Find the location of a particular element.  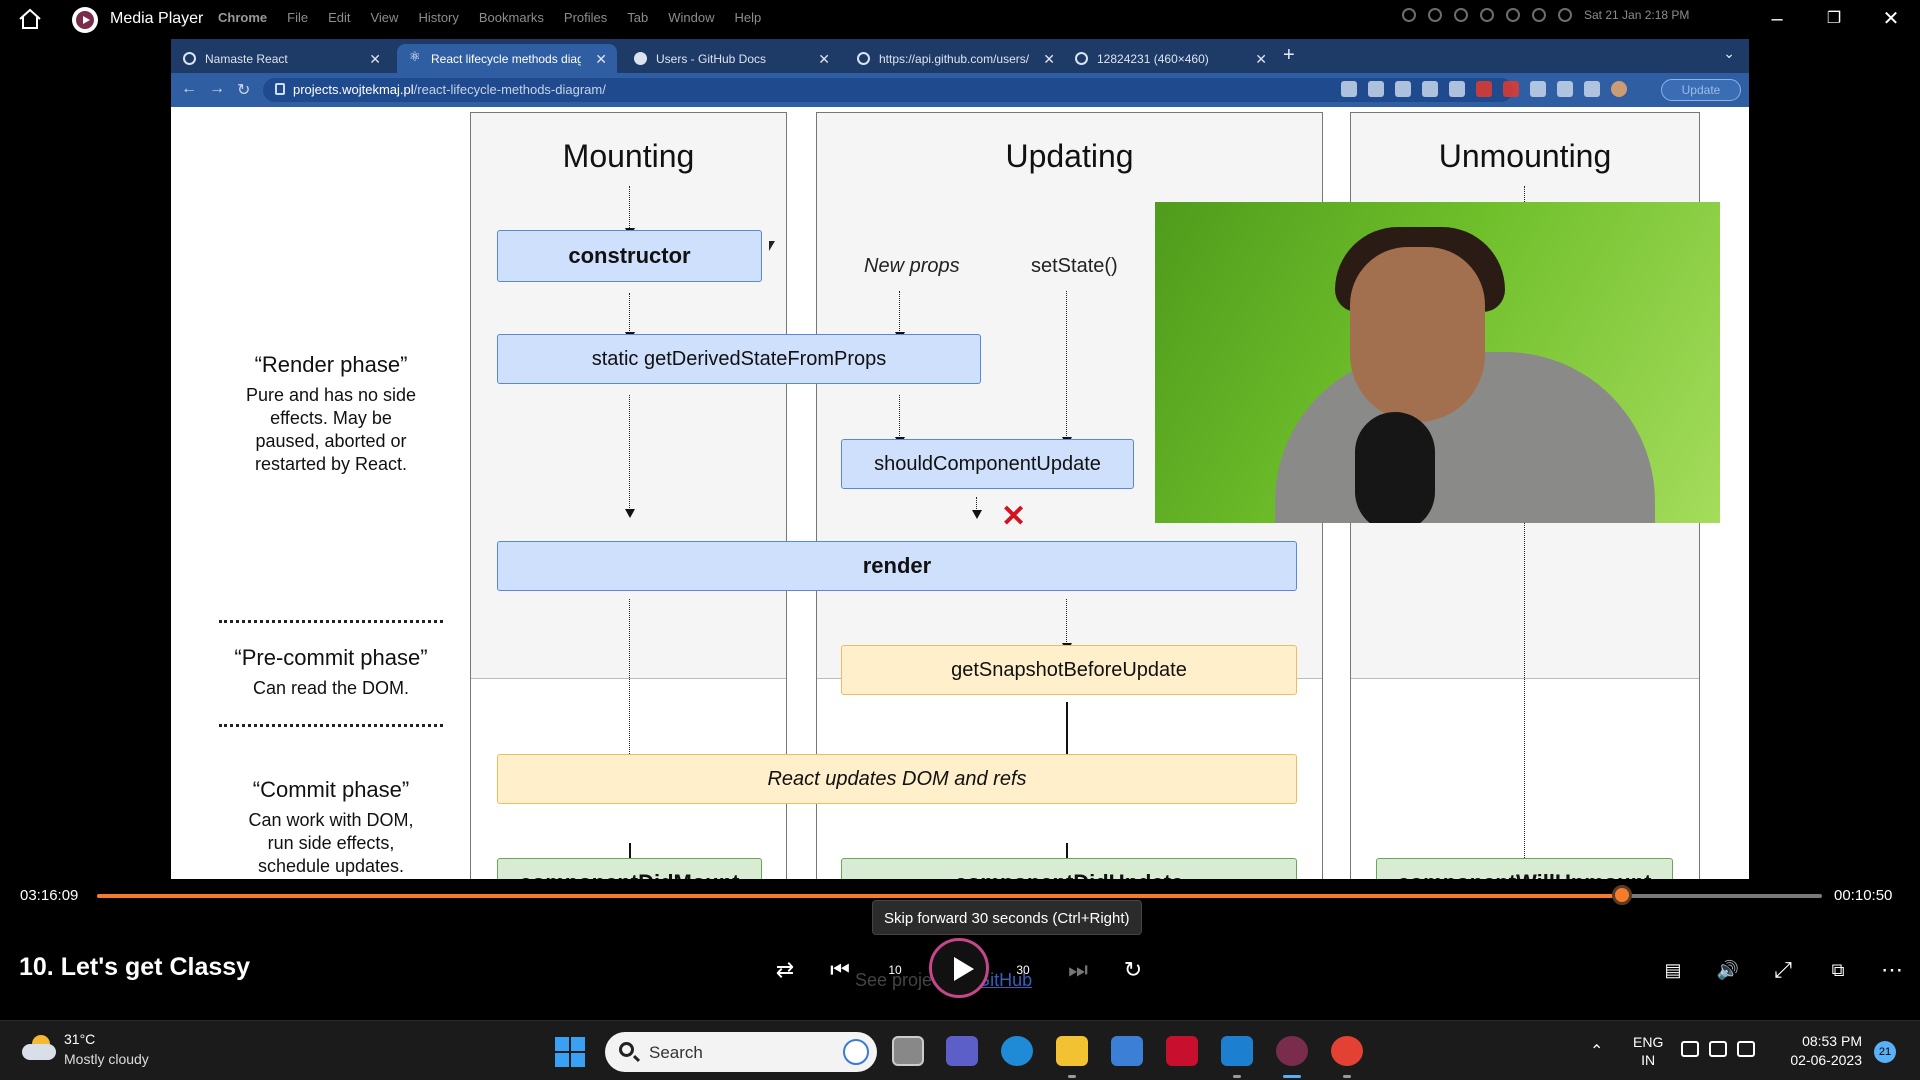

skip-back-icon: 10 is located at coordinates (895, 970).